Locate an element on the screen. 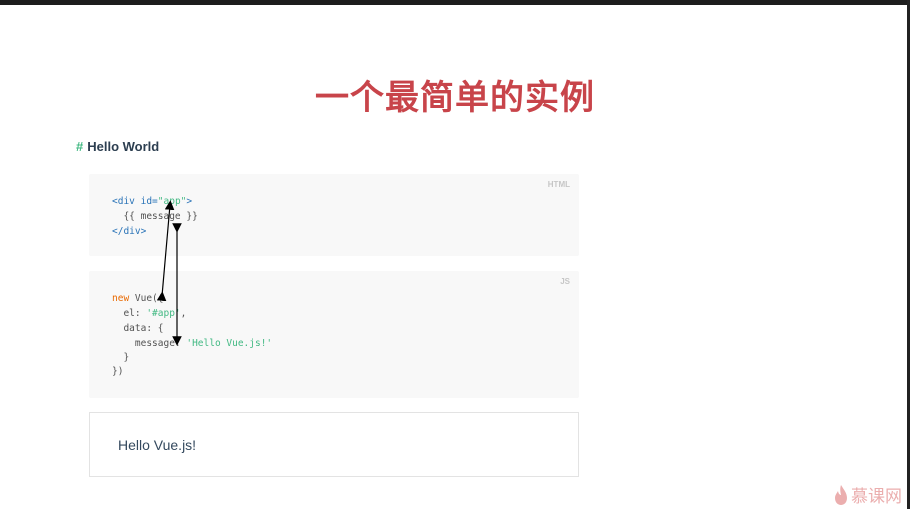  arrow-app-binding is located at coordinates (165, 251).